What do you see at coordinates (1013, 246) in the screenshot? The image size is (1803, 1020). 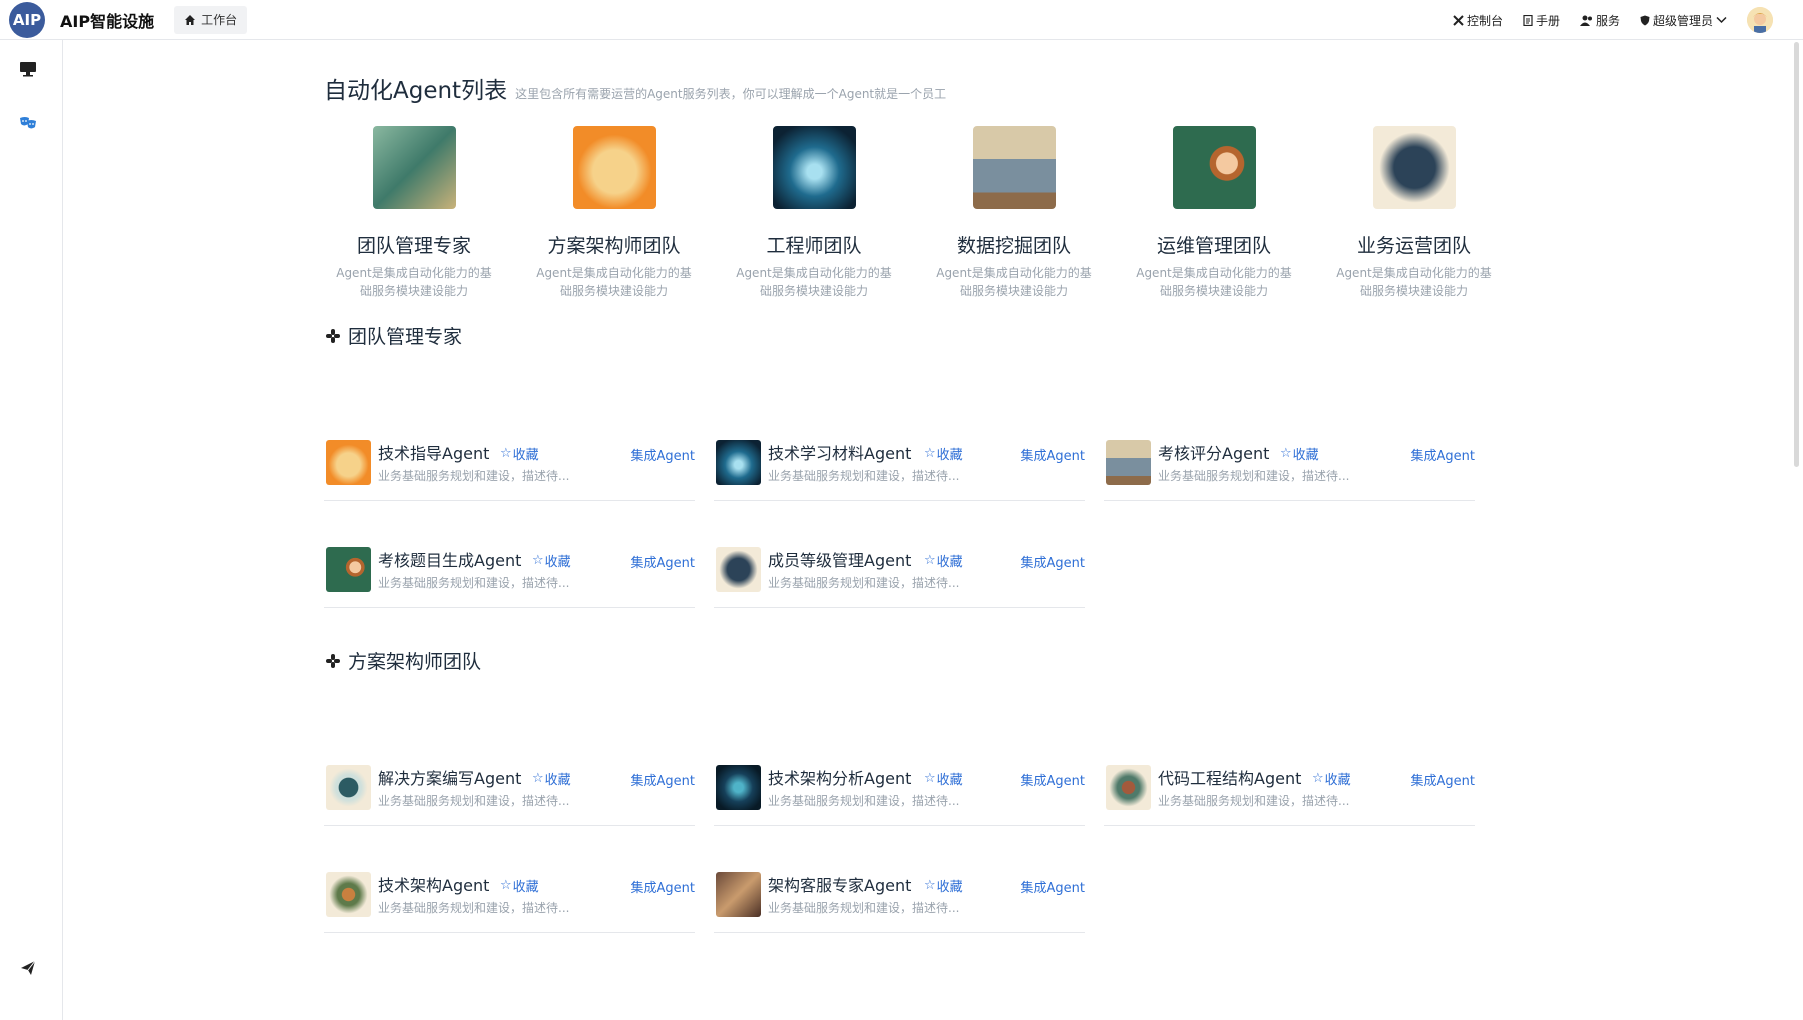 I see `team-name: 数据挖掘团队` at bounding box center [1013, 246].